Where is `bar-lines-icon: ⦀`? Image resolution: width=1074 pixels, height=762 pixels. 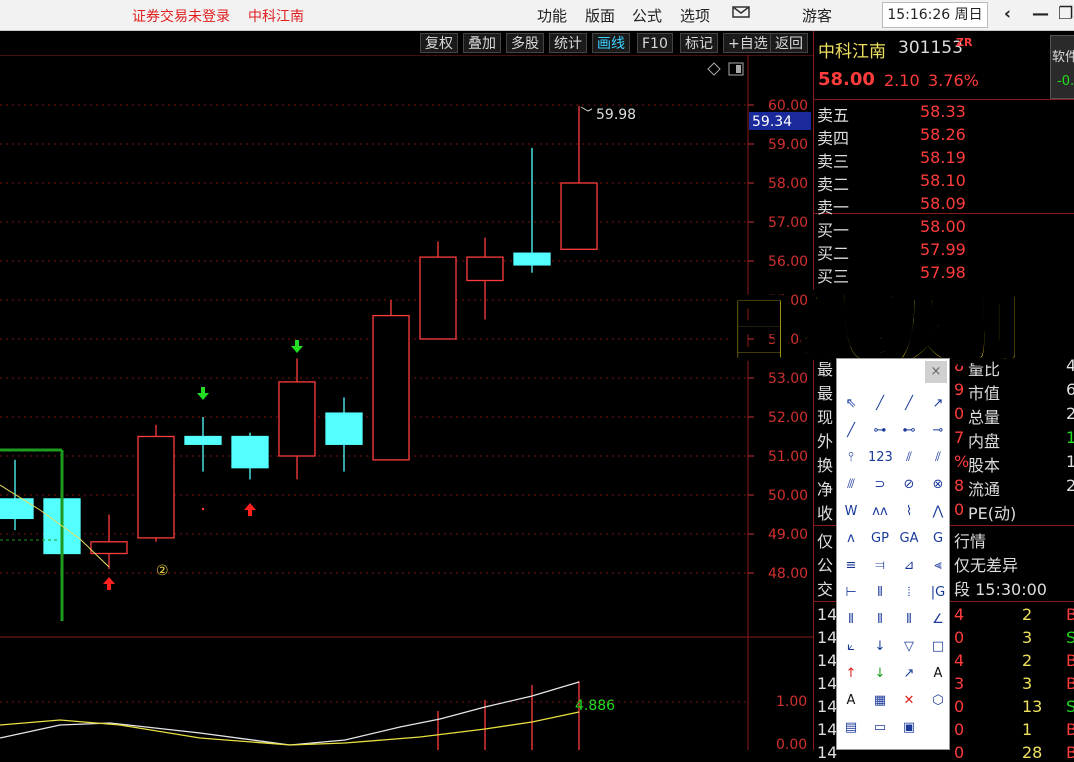
bar-lines-icon: ⦀ is located at coordinates (851, 620).